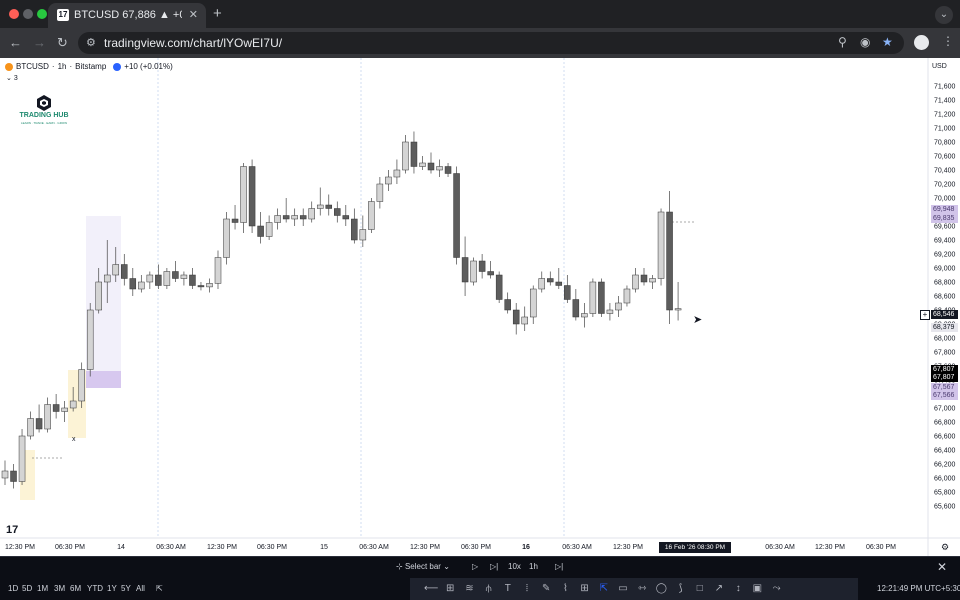 The image size is (960, 600). What do you see at coordinates (661, 589) in the screenshot?
I see `ellipse-icon: ◯` at bounding box center [661, 589].